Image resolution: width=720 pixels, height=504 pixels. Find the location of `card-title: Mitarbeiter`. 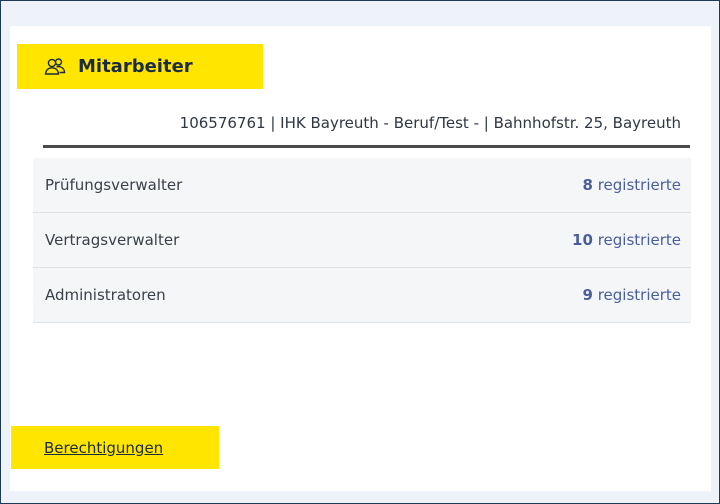

card-title: Mitarbeiter is located at coordinates (135, 66).